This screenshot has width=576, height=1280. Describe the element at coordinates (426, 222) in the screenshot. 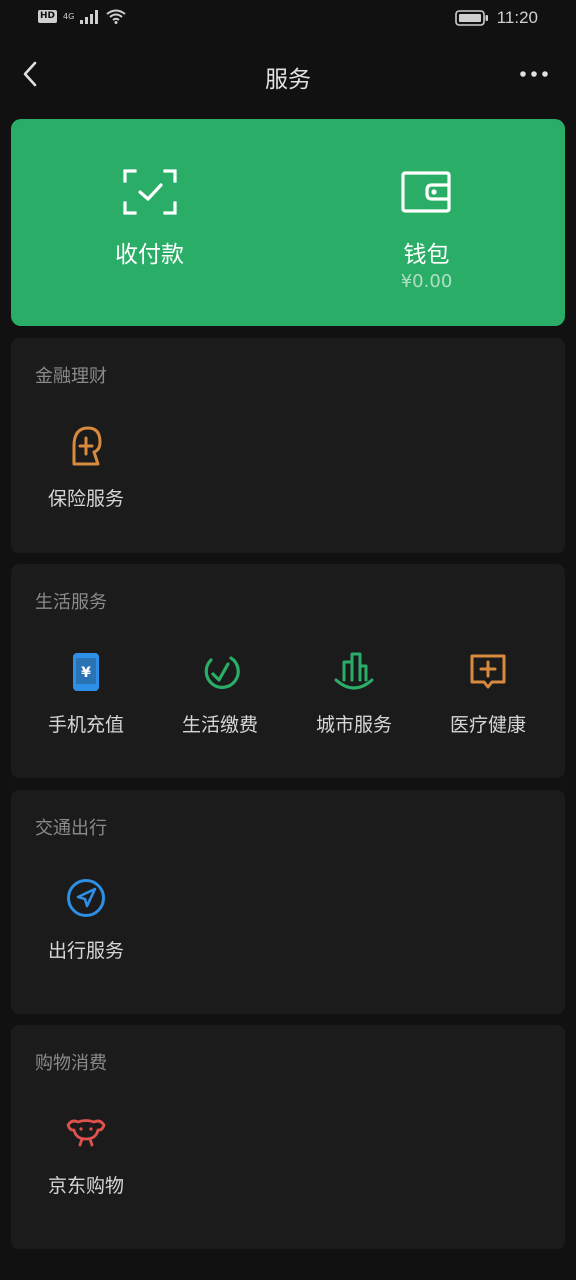

I see `wallet-button: 钱包 ¥0.00` at that location.